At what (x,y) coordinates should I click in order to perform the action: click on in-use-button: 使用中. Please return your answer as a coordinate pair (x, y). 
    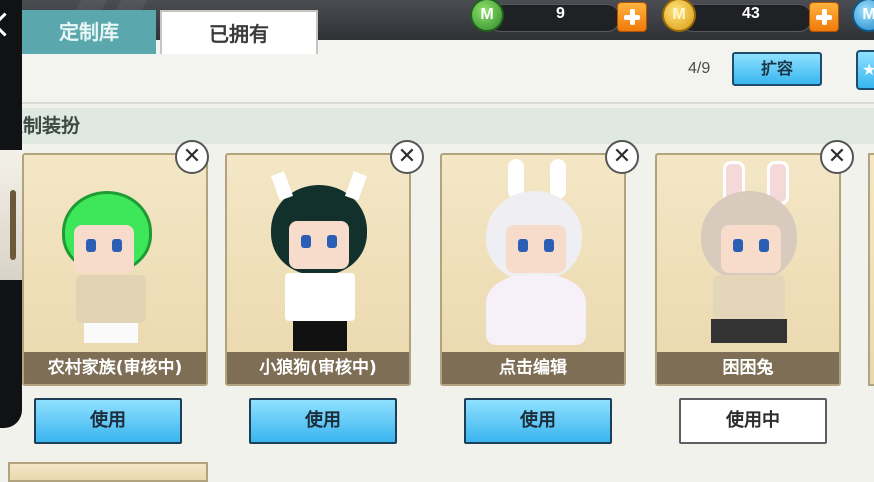
    Looking at the image, I should click on (753, 421).